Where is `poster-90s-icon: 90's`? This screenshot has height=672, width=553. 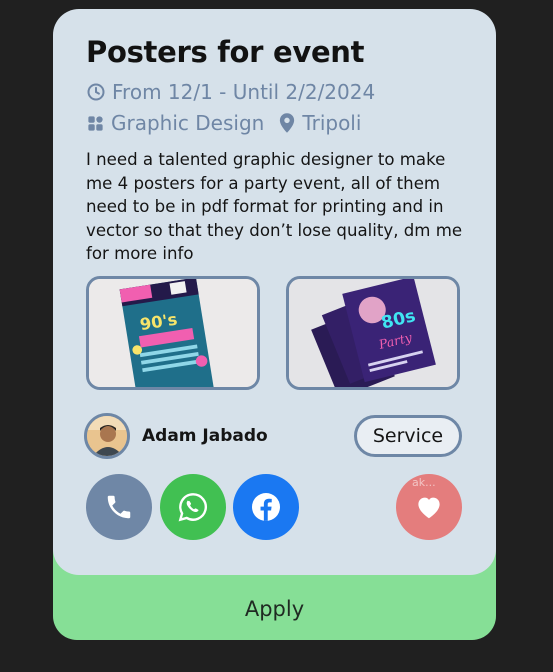 poster-90s-icon: 90's is located at coordinates (173, 333).